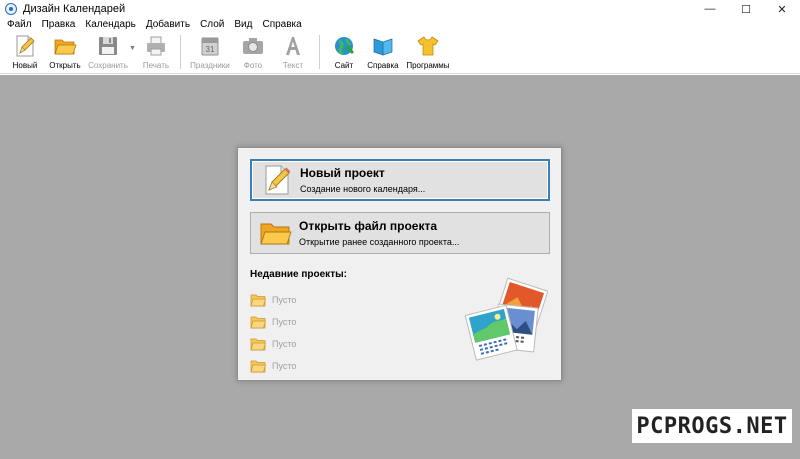 Image resolution: width=800 pixels, height=459 pixels. What do you see at coordinates (383, 46) in the screenshot?
I see `book-icon` at bounding box center [383, 46].